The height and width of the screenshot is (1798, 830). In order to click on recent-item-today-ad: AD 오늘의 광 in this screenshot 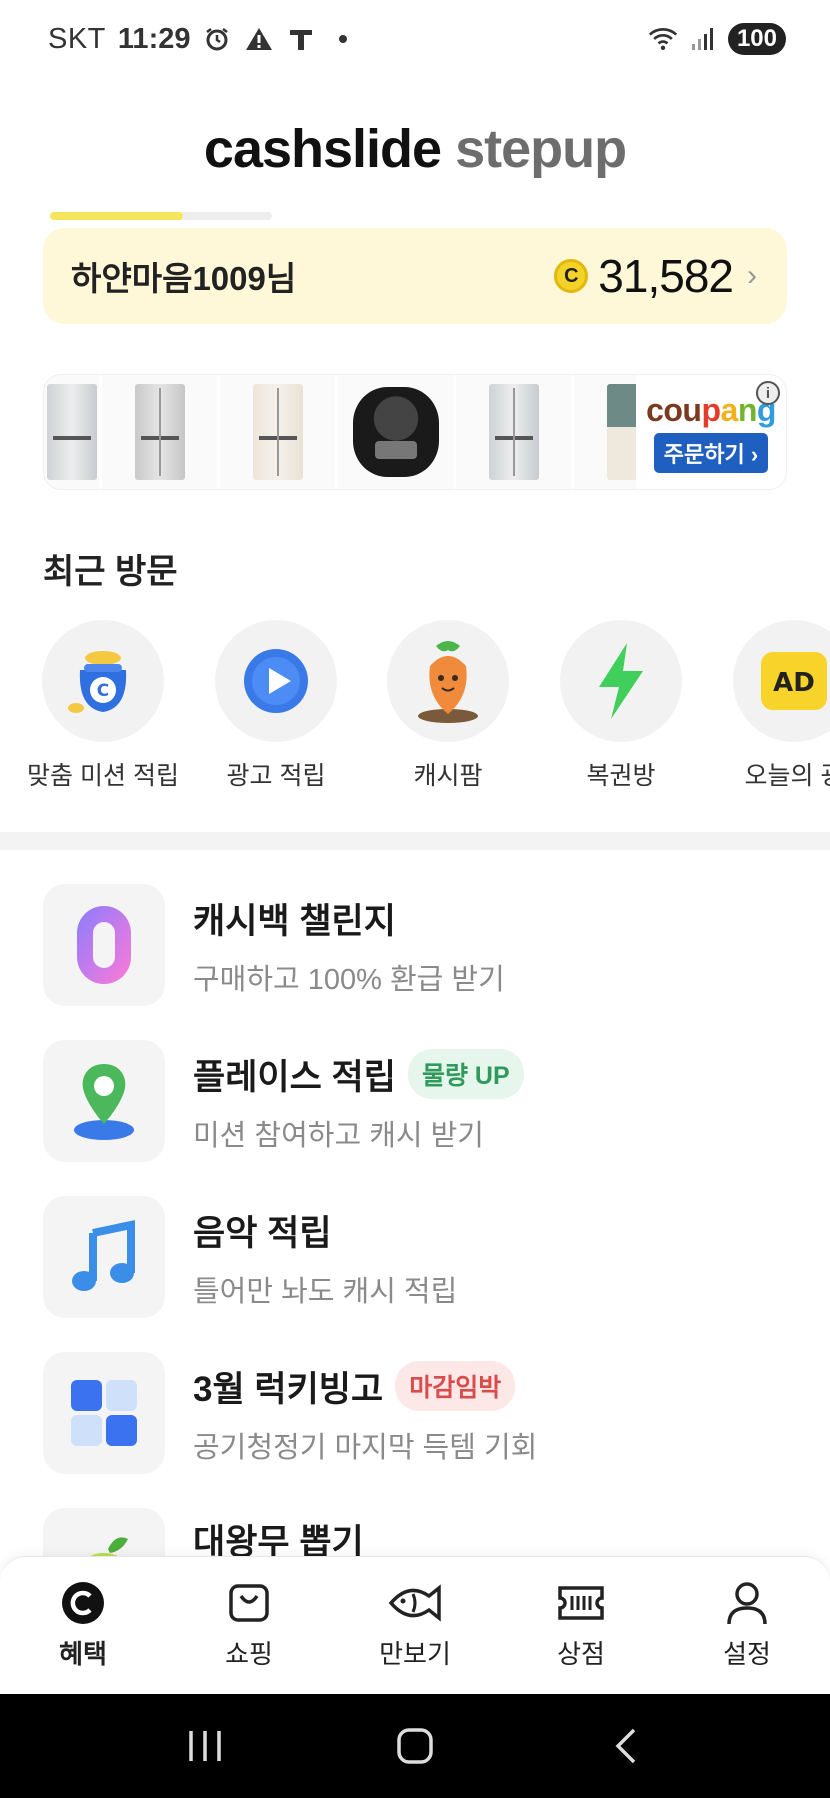, I will do `click(769, 705)`.